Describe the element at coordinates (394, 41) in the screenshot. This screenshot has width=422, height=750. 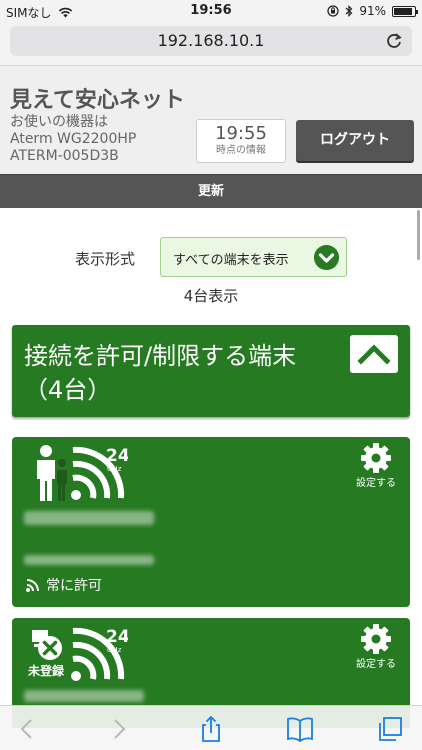
I see `reload-icon` at that location.